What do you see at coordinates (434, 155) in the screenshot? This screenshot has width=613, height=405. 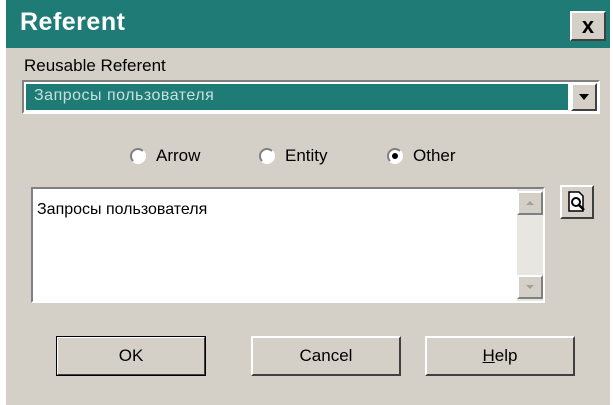 I see `radio-other-label: Other` at bounding box center [434, 155].